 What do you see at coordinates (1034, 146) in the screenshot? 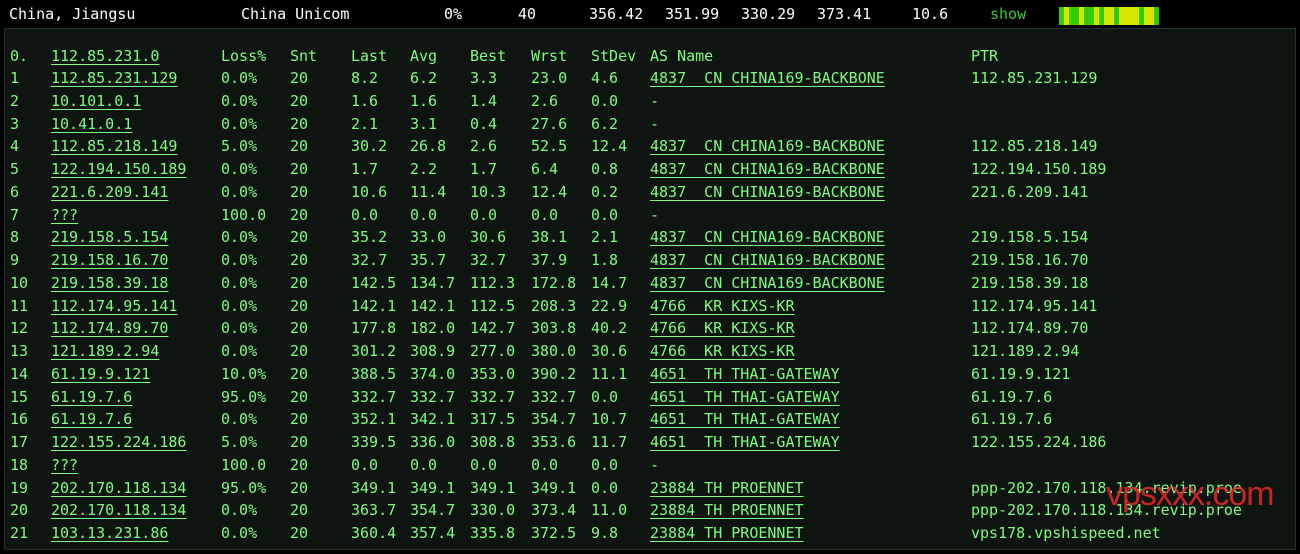
I see `hop-ptr: 112.85.218.149` at bounding box center [1034, 146].